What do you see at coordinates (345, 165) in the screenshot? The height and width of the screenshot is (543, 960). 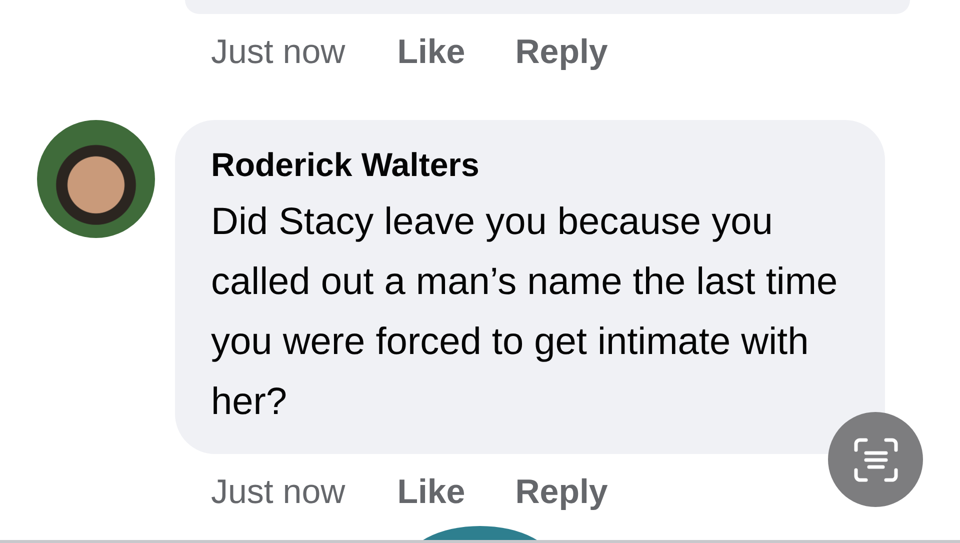 I see `author-name: Roderick Walters` at bounding box center [345, 165].